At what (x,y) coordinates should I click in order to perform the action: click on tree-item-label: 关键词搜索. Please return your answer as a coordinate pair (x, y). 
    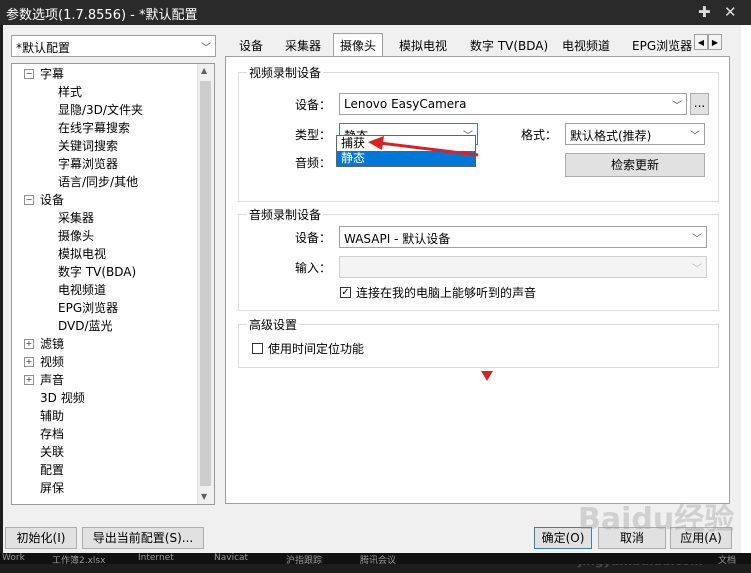
    Looking at the image, I should click on (88, 146).